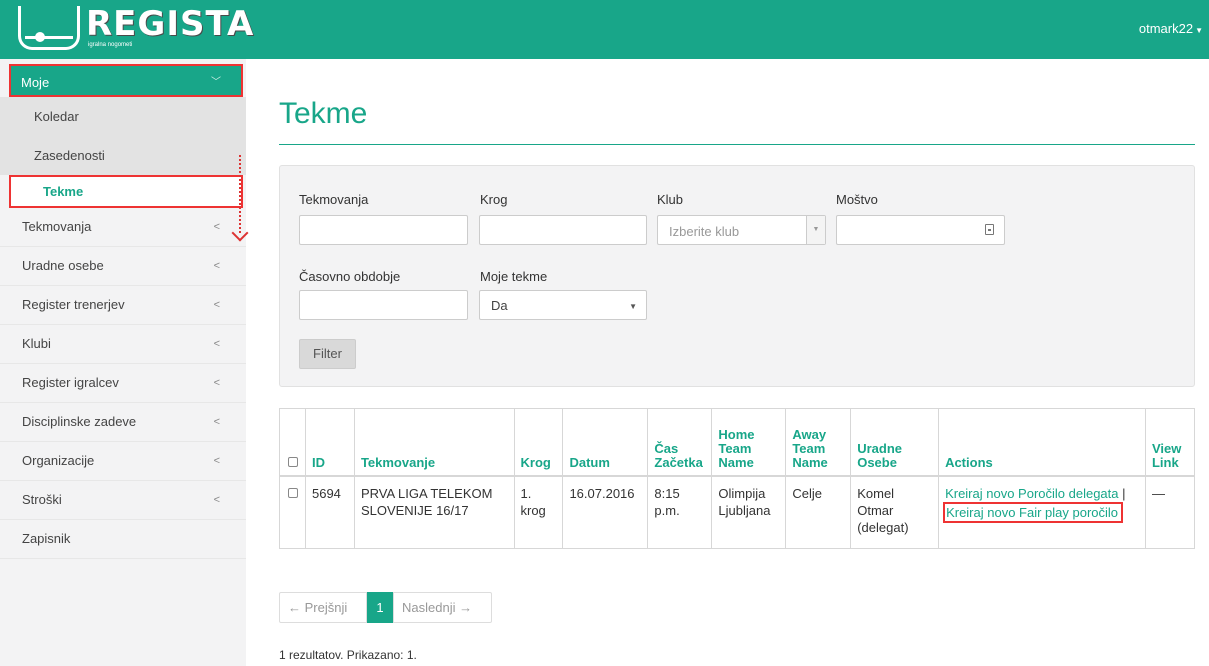 The width and height of the screenshot is (1209, 666). Describe the element at coordinates (434, 442) in the screenshot. I see `col-tekmovanje: Tekmovanje` at that location.